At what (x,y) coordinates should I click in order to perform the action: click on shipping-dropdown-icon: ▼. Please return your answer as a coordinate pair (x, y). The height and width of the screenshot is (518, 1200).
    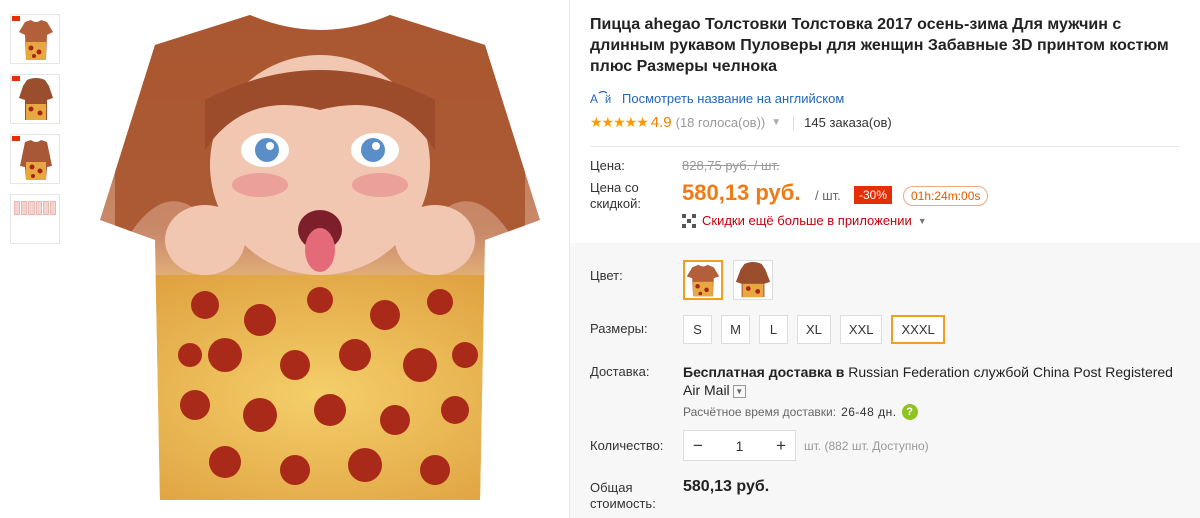
    Looking at the image, I should click on (739, 391).